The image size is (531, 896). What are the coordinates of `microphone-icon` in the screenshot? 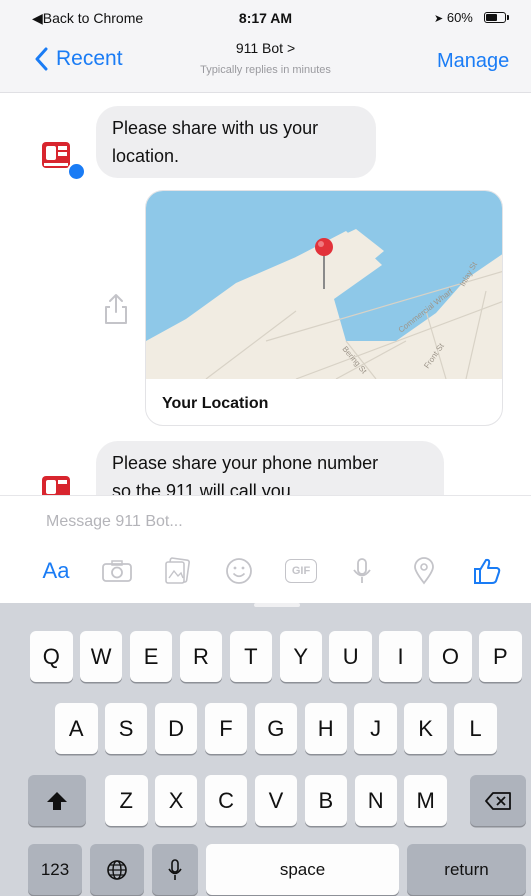 It's located at (362, 570).